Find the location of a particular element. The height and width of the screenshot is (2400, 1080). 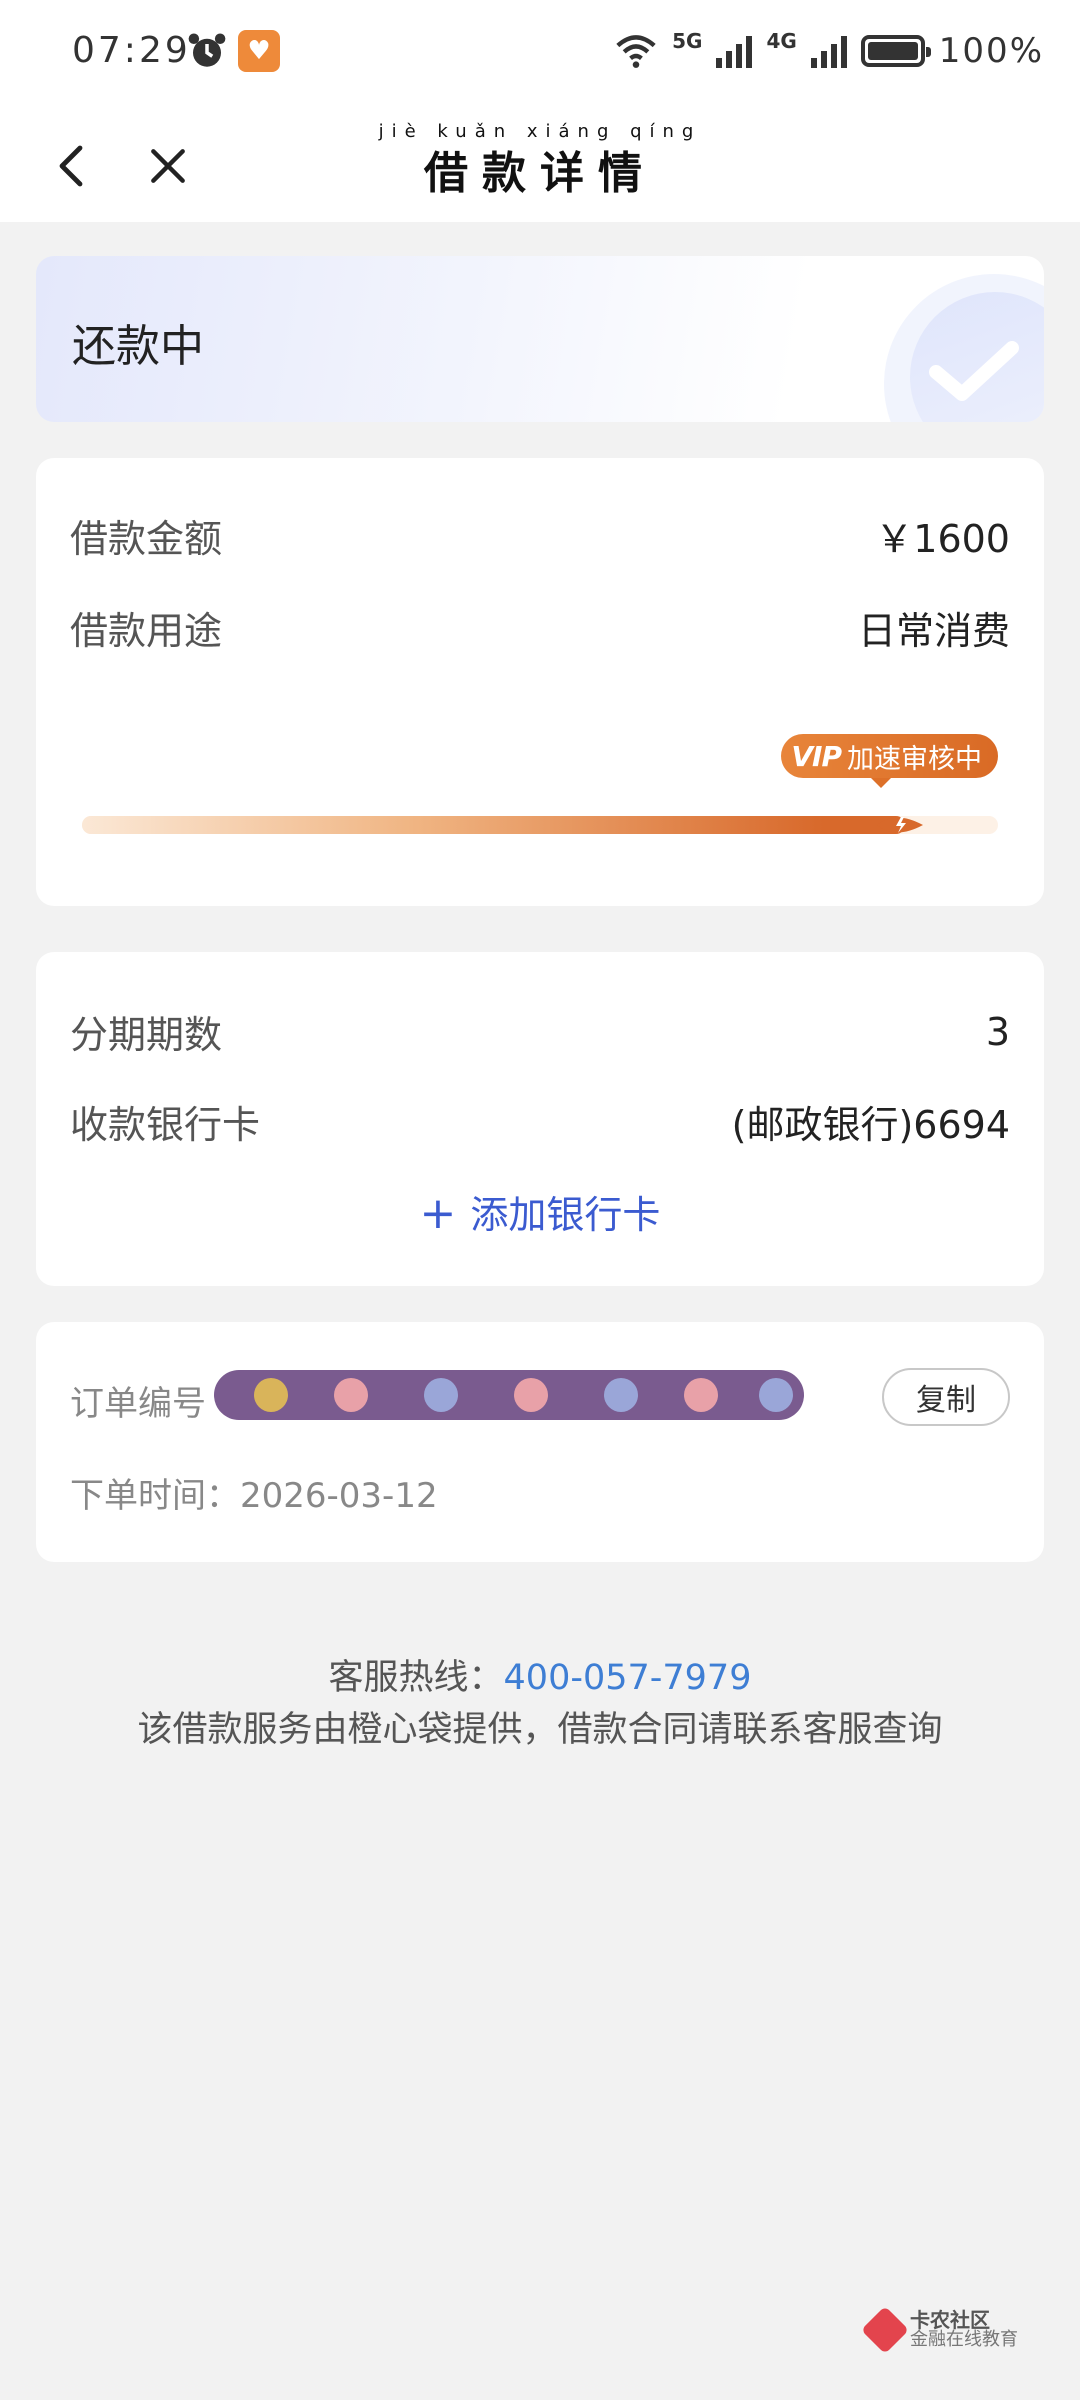

vip-review-badge: VIP 加速审核中 is located at coordinates (889, 761).